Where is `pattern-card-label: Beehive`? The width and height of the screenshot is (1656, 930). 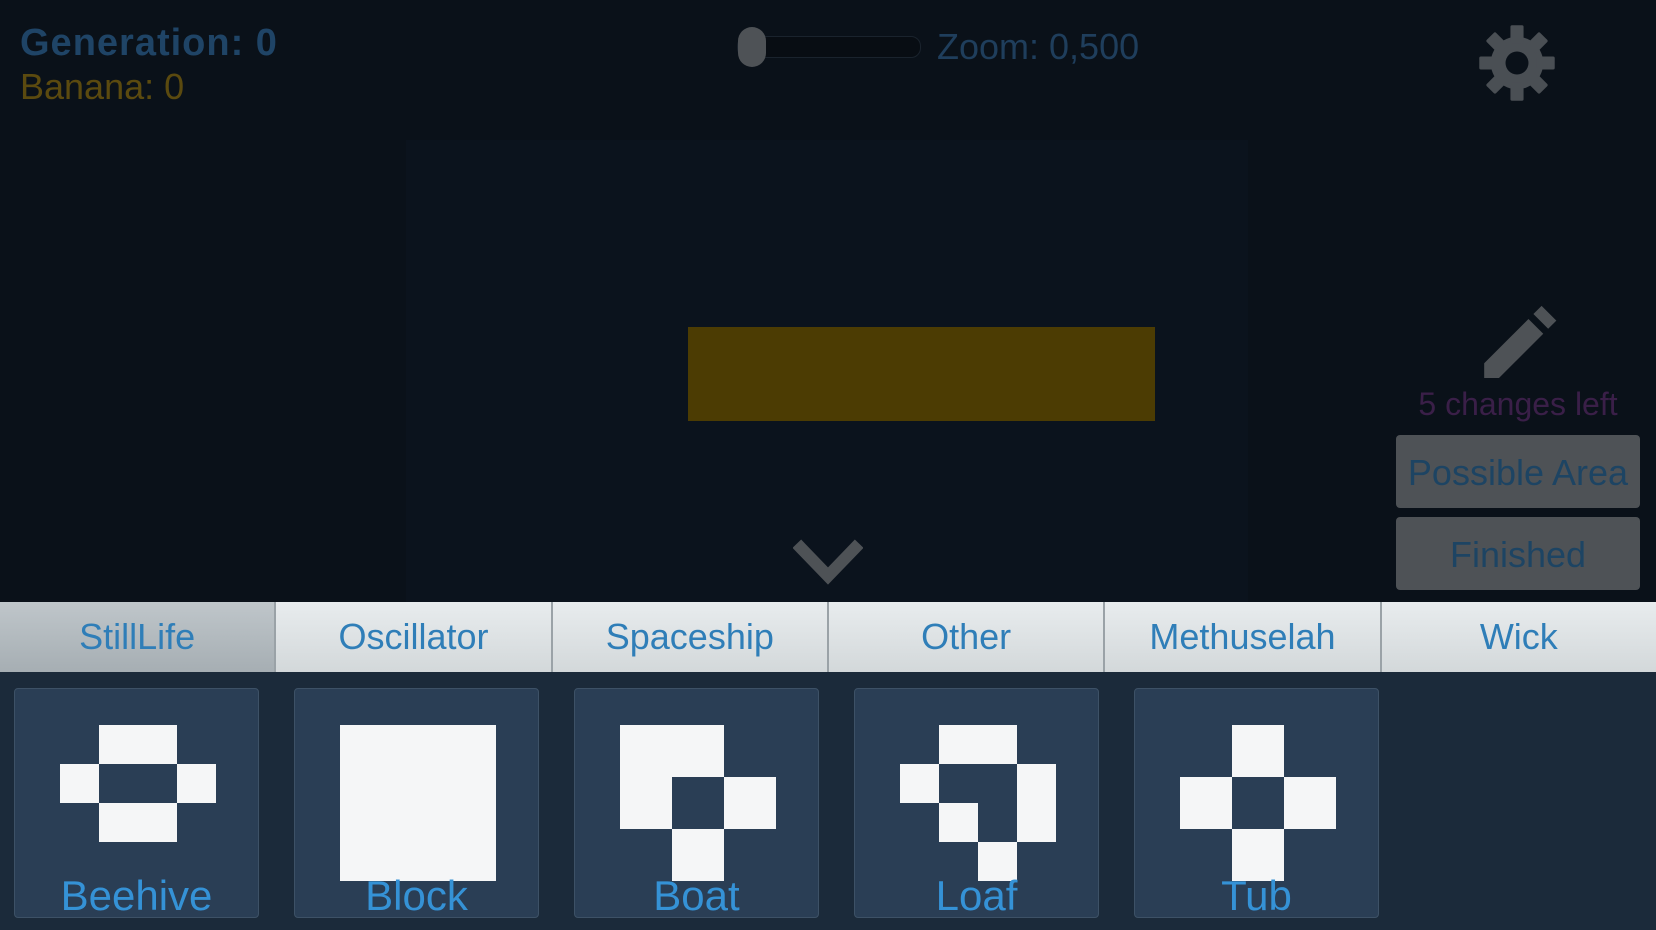 pattern-card-label: Beehive is located at coordinates (136, 895).